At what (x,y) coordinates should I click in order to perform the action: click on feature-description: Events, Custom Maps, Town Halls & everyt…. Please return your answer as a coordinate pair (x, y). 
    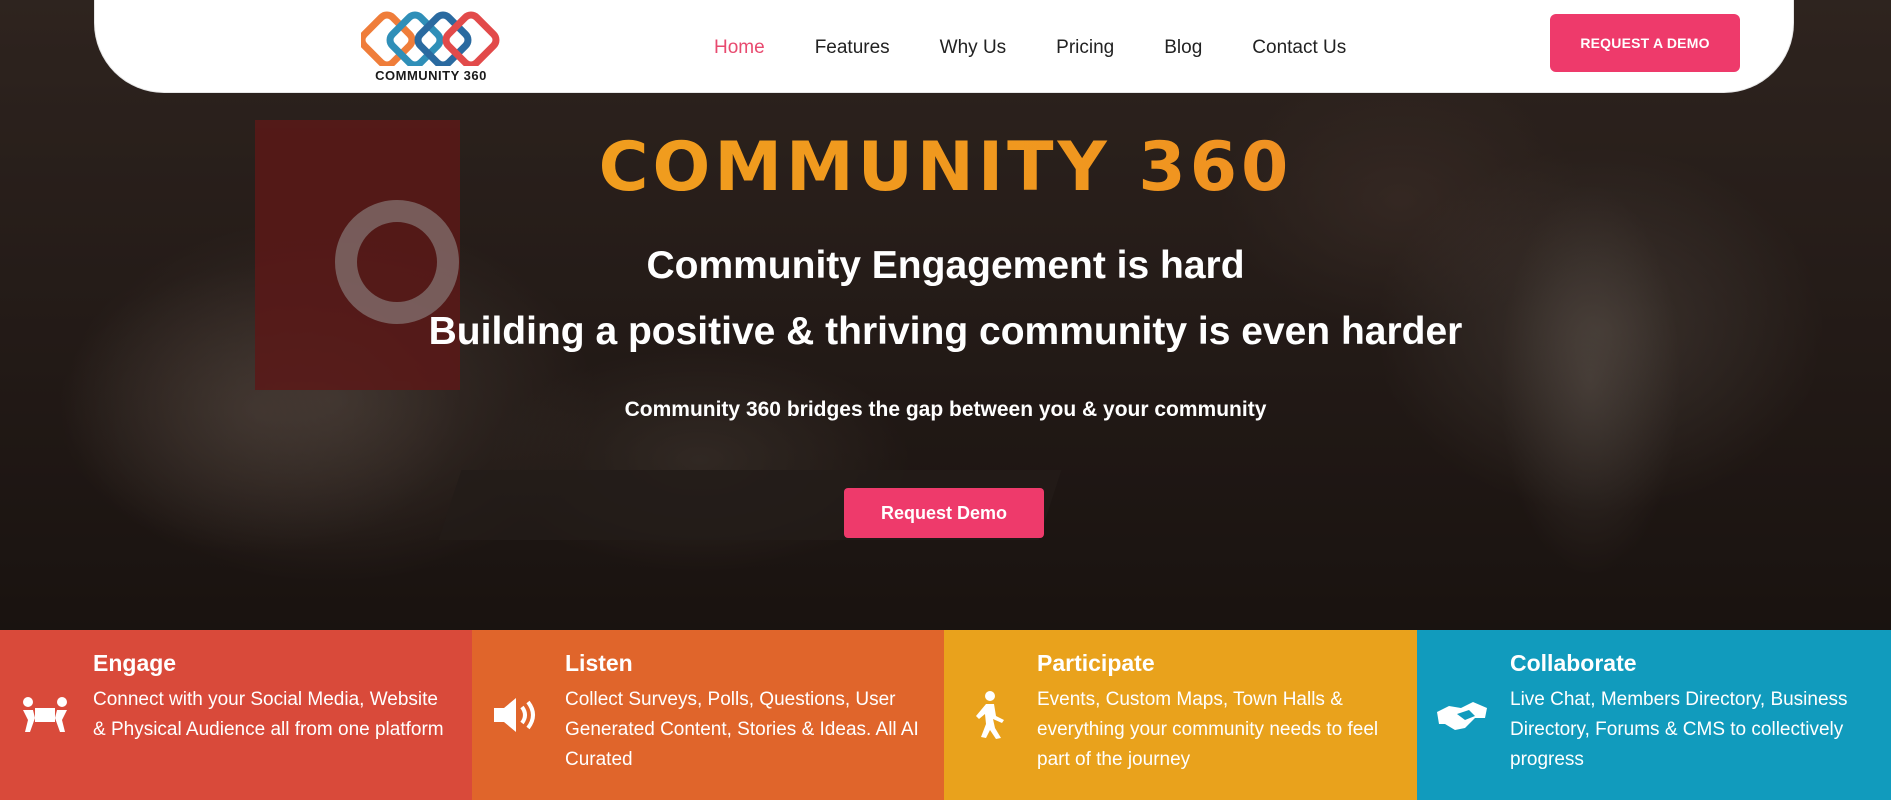
    Looking at the image, I should click on (1208, 729).